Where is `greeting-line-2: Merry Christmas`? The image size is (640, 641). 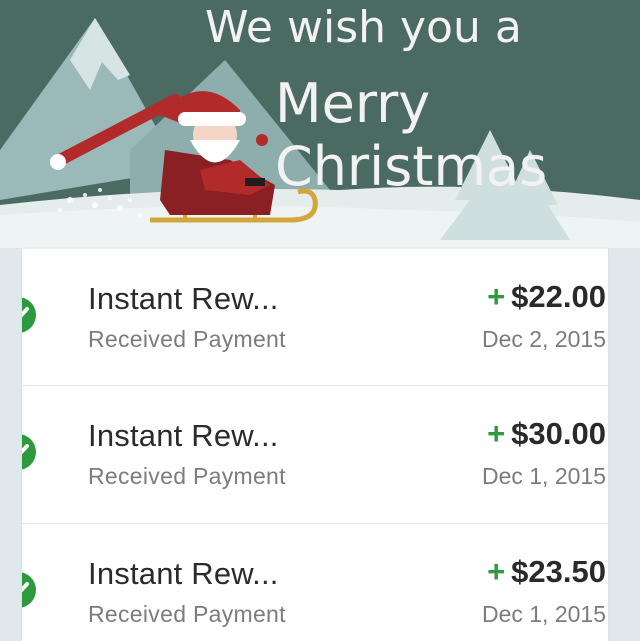 greeting-line-2: Merry Christmas is located at coordinates (457, 135).